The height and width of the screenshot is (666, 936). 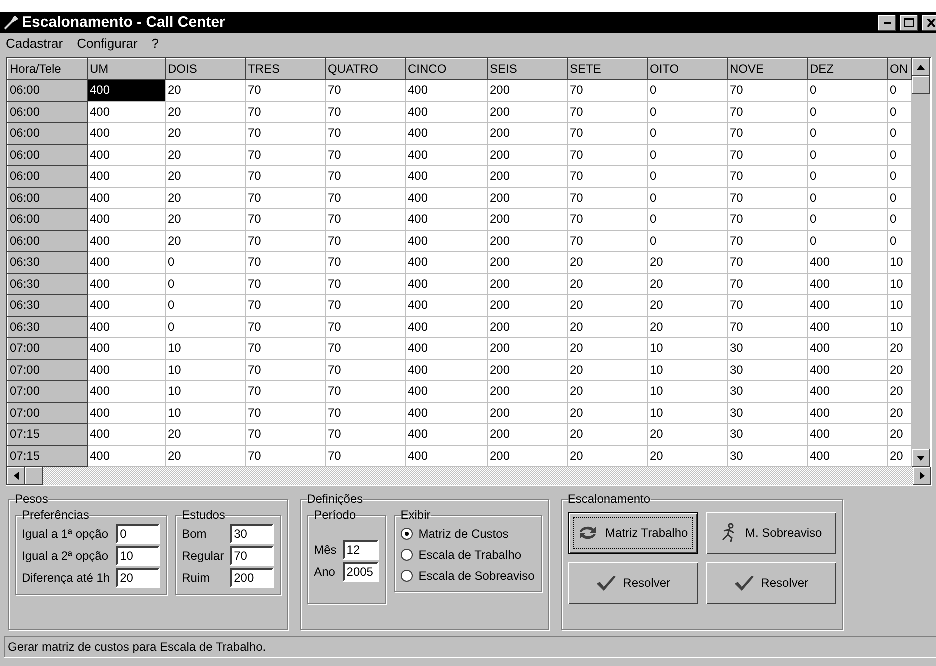 What do you see at coordinates (156, 43) in the screenshot?
I see `menu-item: ?` at bounding box center [156, 43].